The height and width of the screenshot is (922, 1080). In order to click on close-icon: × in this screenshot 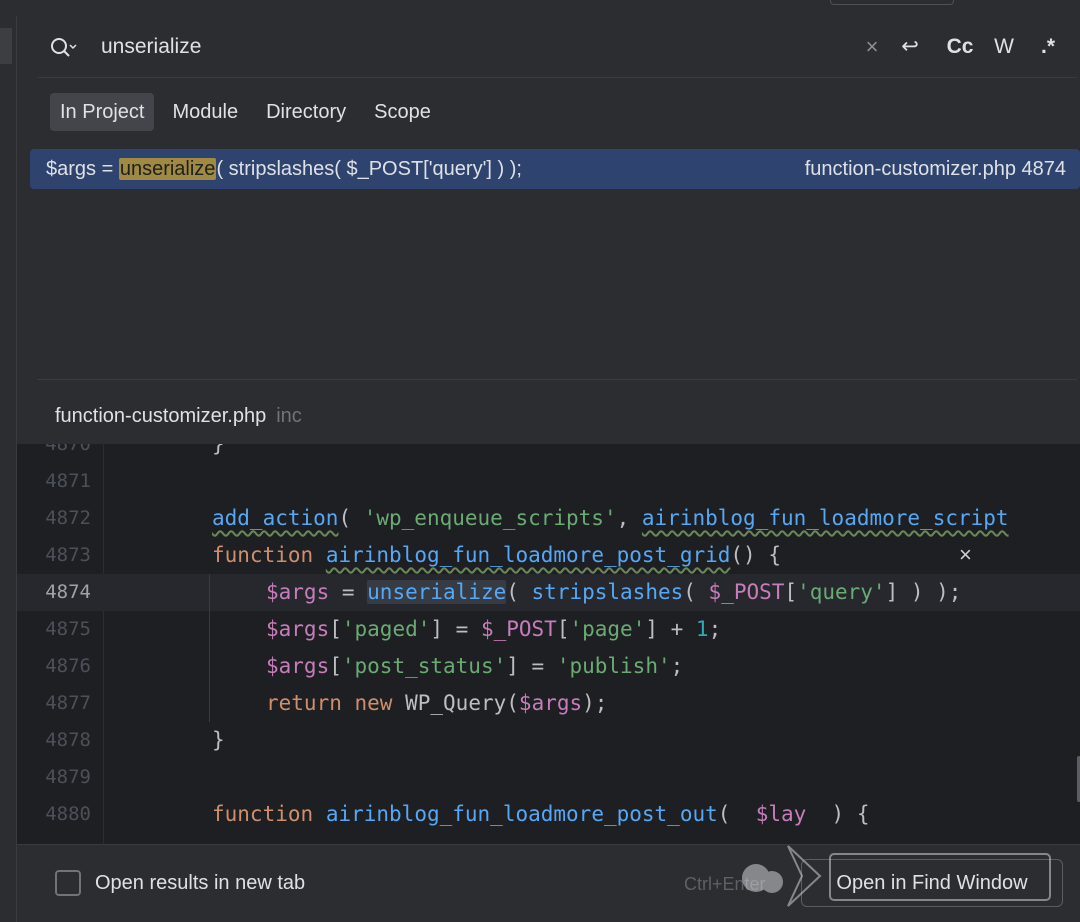, I will do `click(965, 555)`.